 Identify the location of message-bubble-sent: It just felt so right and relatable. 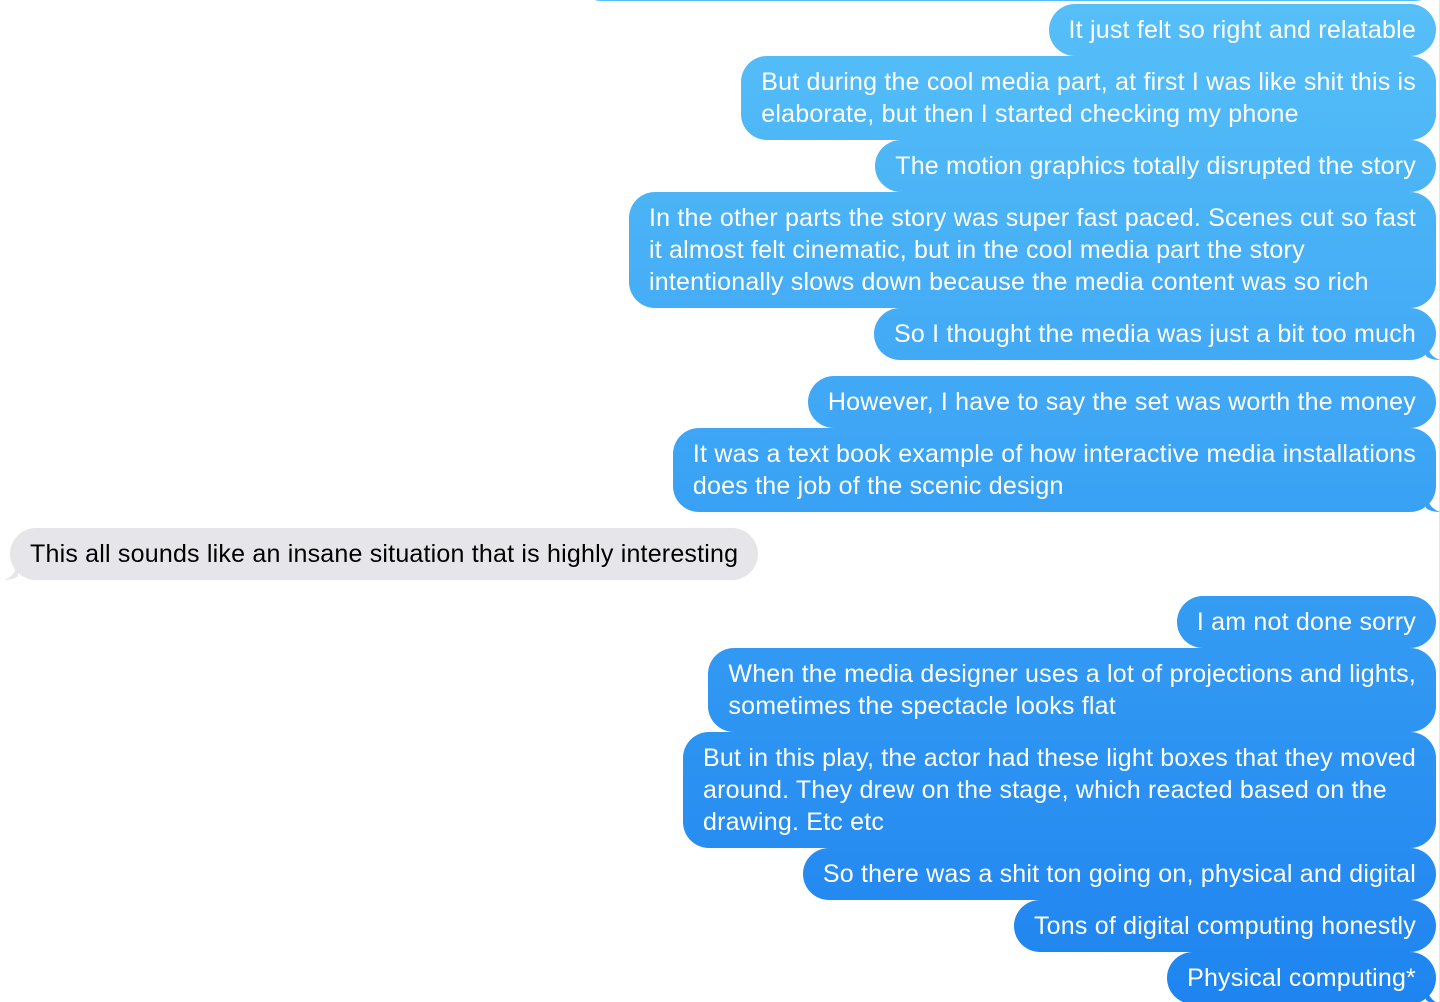
(1242, 30).